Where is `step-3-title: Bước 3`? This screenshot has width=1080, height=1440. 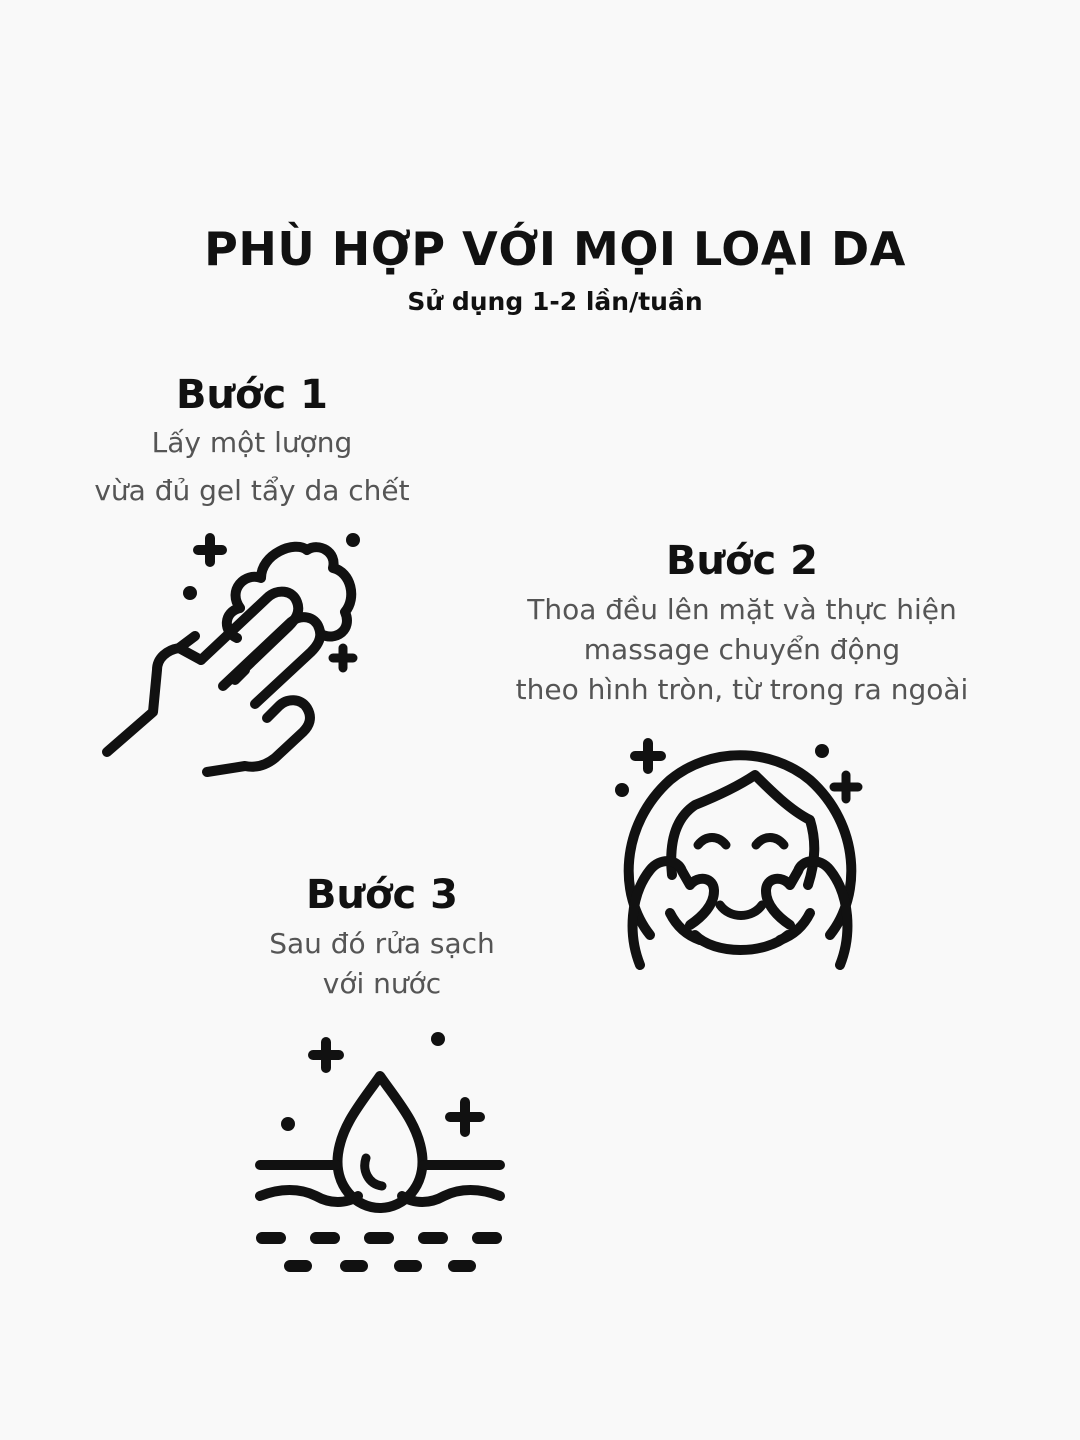 step-3-title: Bước 3 is located at coordinates (382, 895).